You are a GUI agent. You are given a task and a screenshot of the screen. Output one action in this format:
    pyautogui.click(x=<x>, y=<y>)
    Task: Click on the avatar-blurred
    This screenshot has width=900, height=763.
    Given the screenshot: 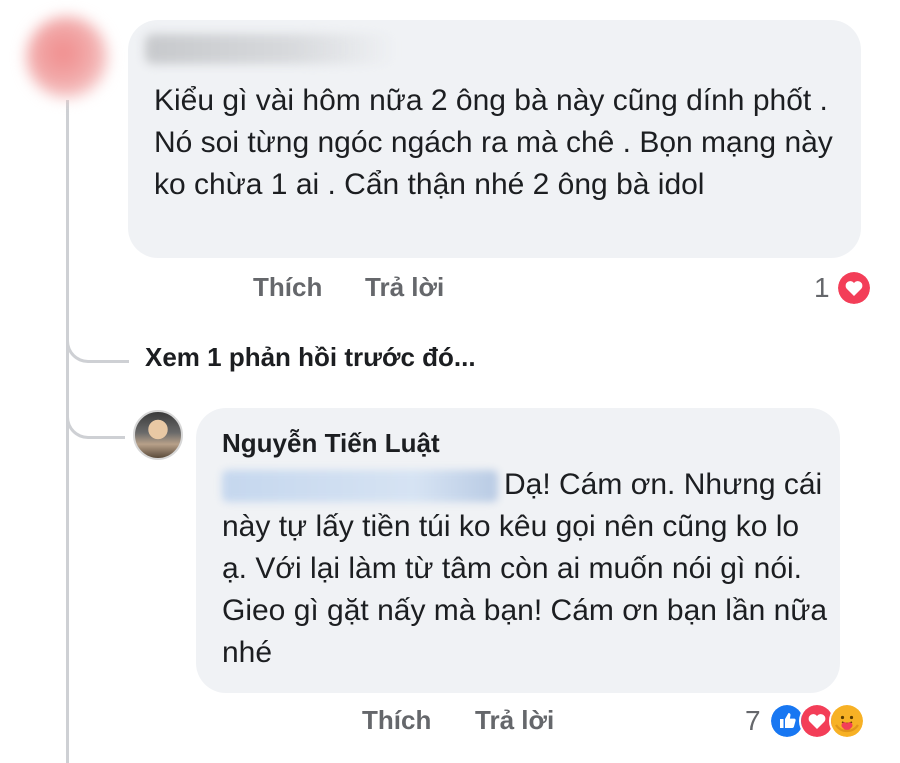 What is the action you would take?
    pyautogui.click(x=67, y=57)
    